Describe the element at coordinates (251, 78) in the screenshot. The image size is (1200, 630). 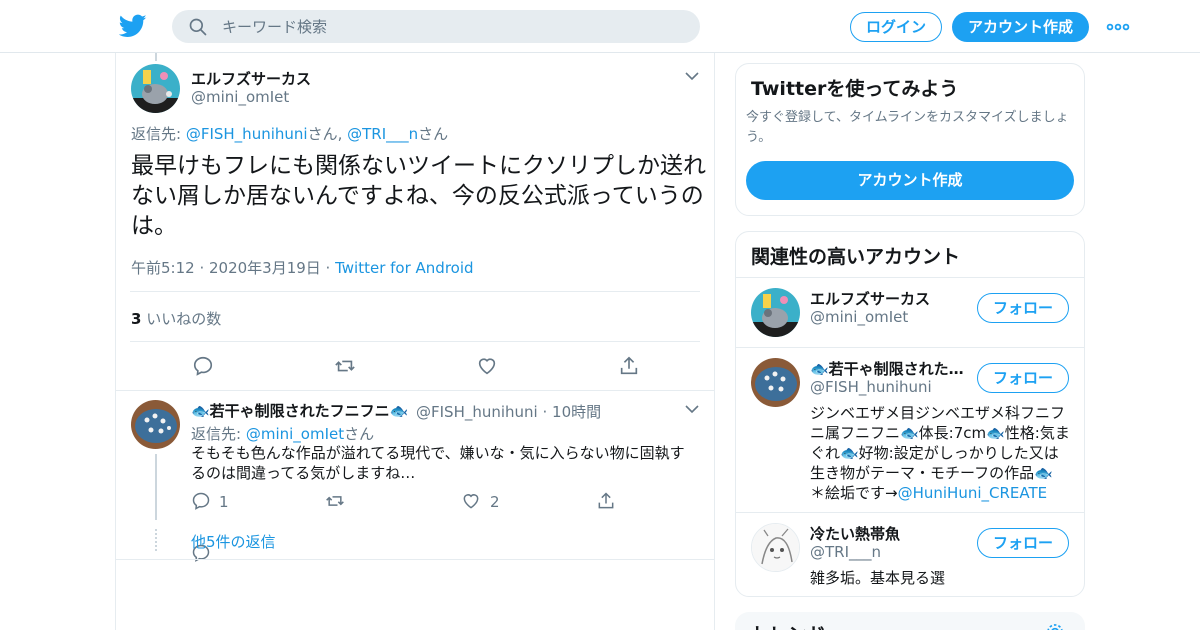
I see `author-name: エルフズサーカス` at that location.